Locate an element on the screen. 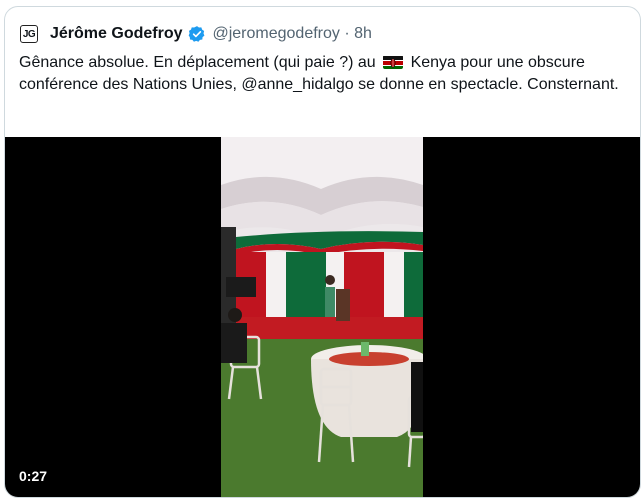  verified-badge-icon is located at coordinates (197, 34).